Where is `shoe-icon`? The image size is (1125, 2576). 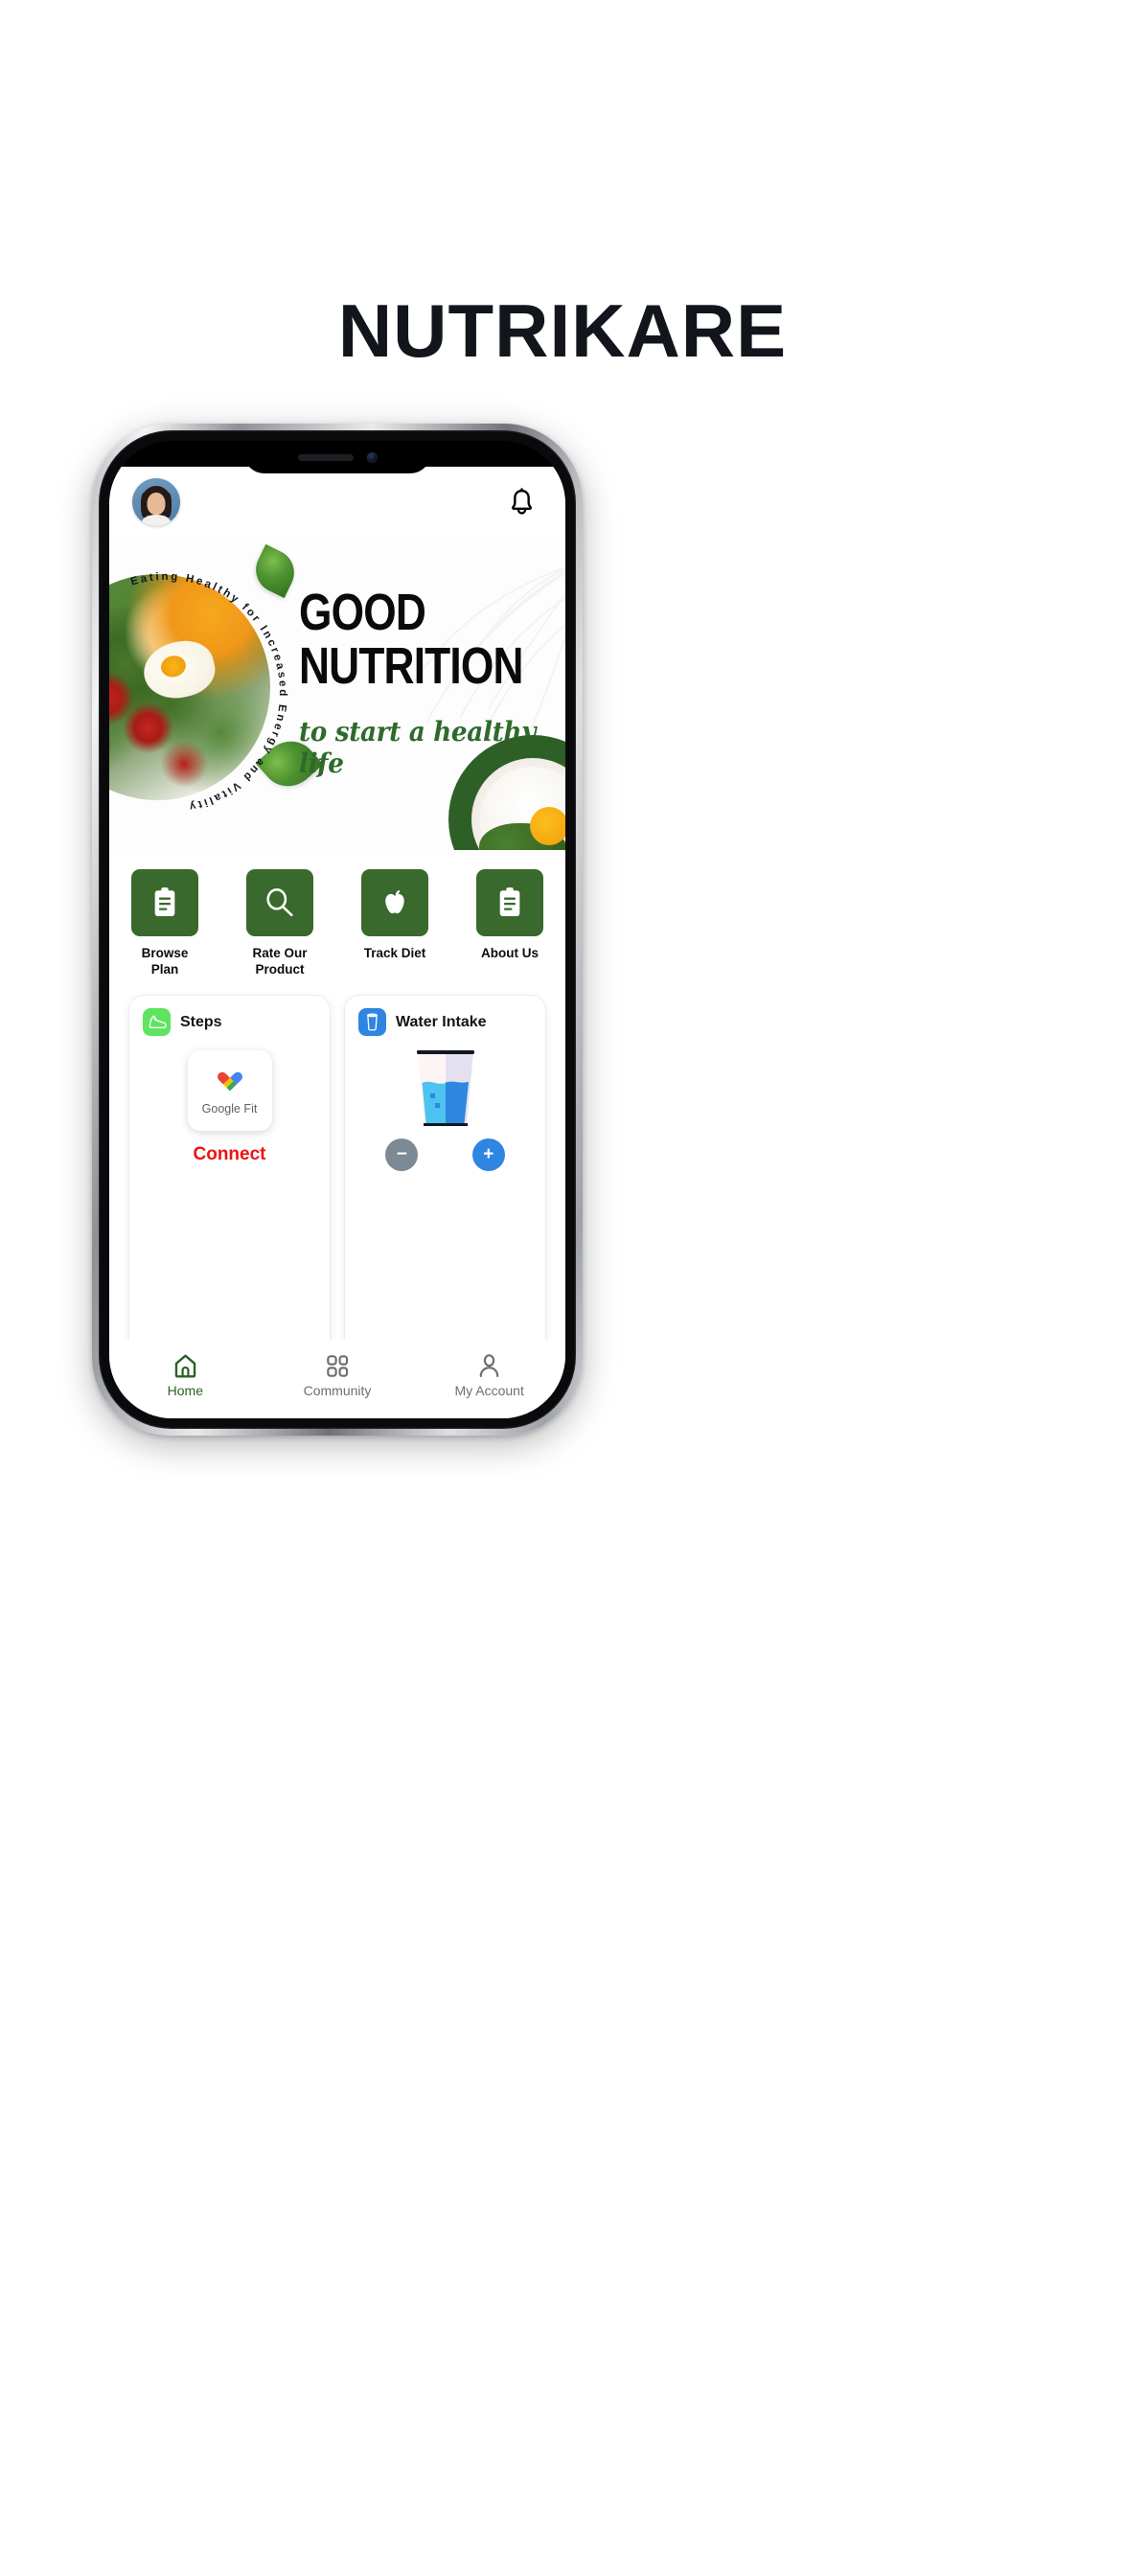
shoe-icon is located at coordinates (157, 1022).